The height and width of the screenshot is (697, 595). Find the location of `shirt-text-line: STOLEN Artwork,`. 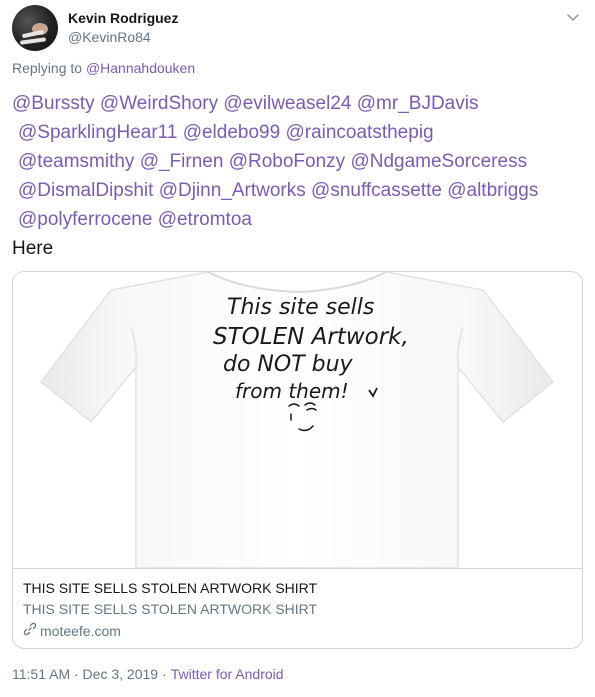

shirt-text-line: STOLEN Artwork, is located at coordinates (311, 337).